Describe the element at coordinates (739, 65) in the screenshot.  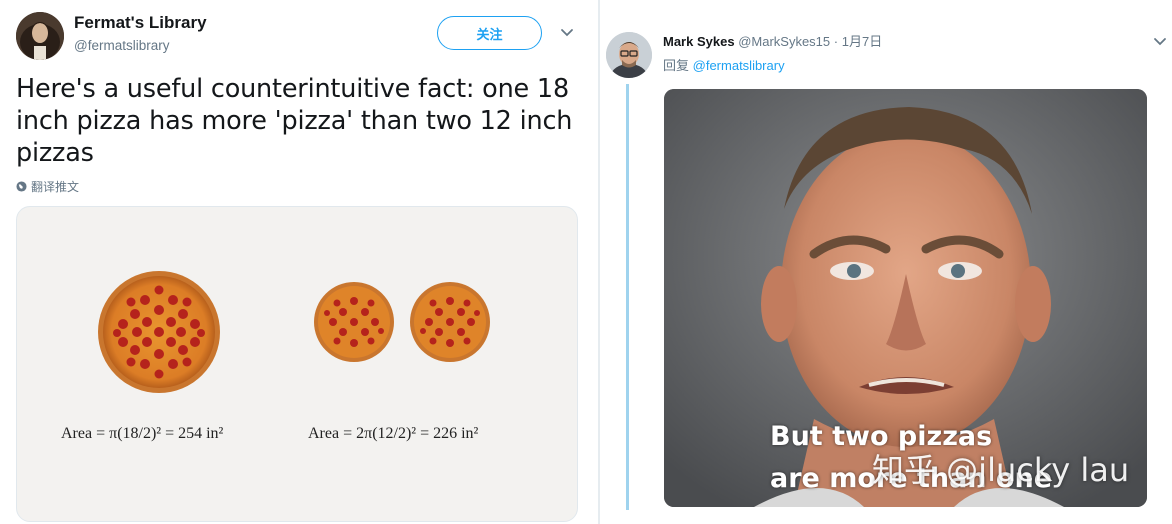
I see `reply-to-link: @fermatslibrary` at that location.